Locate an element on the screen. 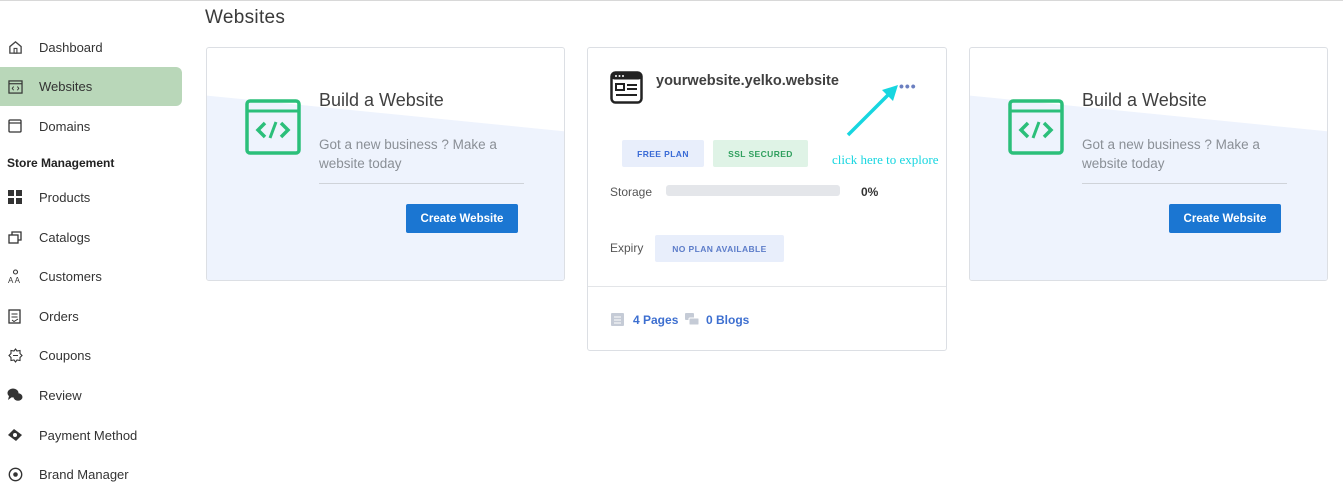 Image resolution: width=1343 pixels, height=493 pixels. expiry-badge: NO PLAN AVAILABLE is located at coordinates (719, 248).